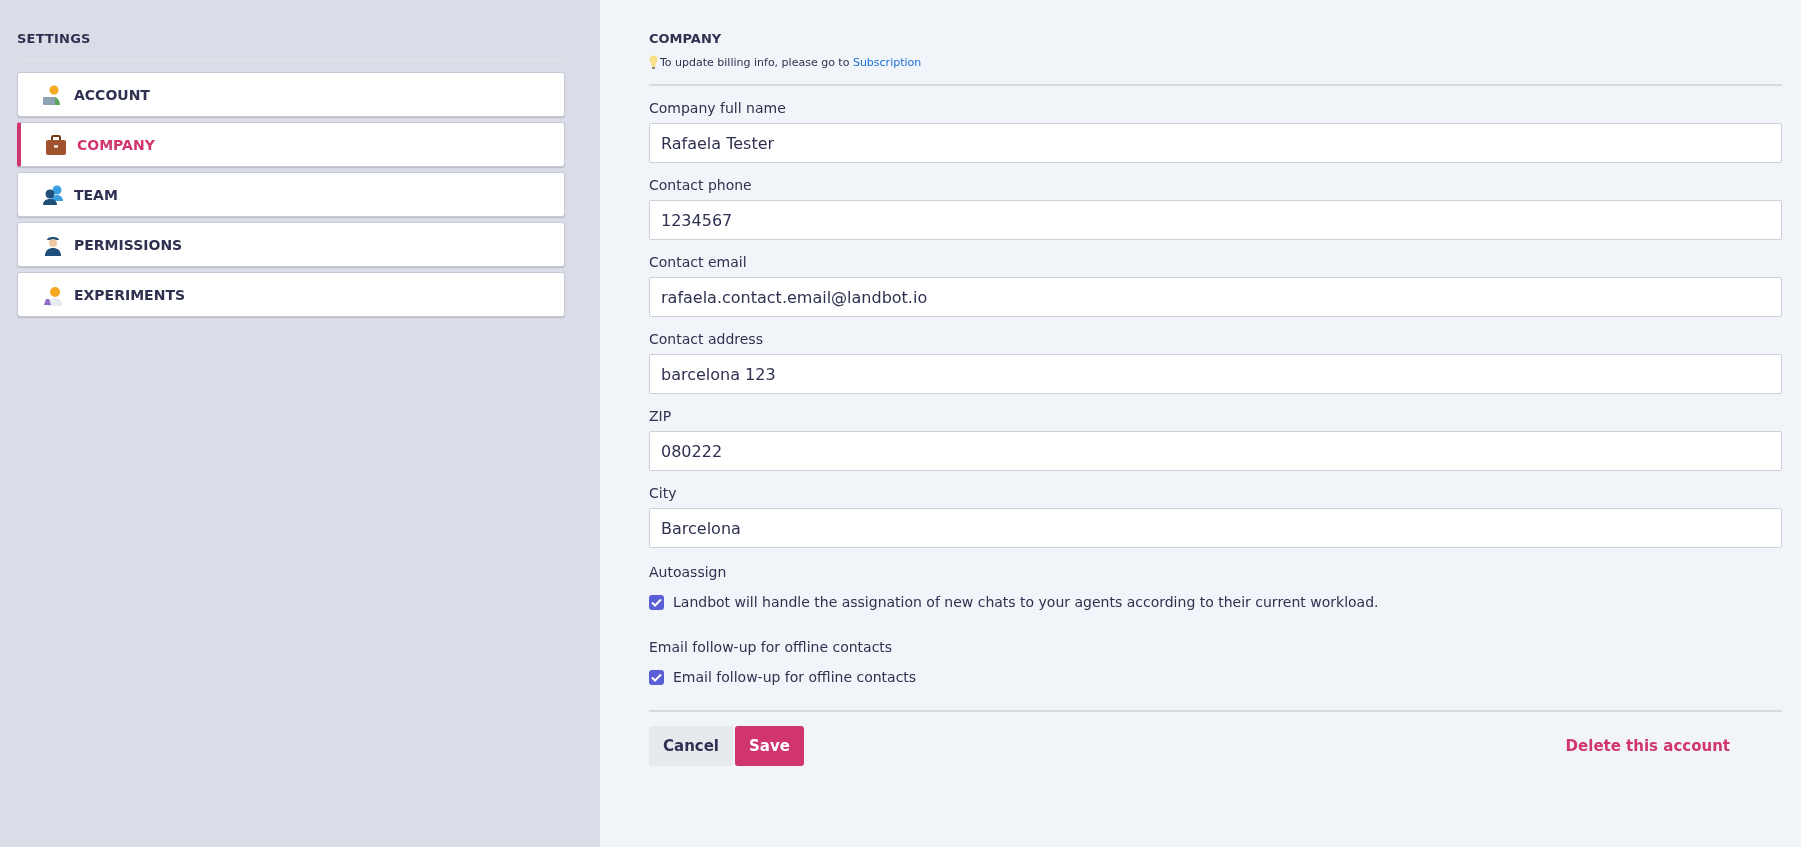 The height and width of the screenshot is (847, 1801). Describe the element at coordinates (53, 194) in the screenshot. I see `two-people-icon` at that location.